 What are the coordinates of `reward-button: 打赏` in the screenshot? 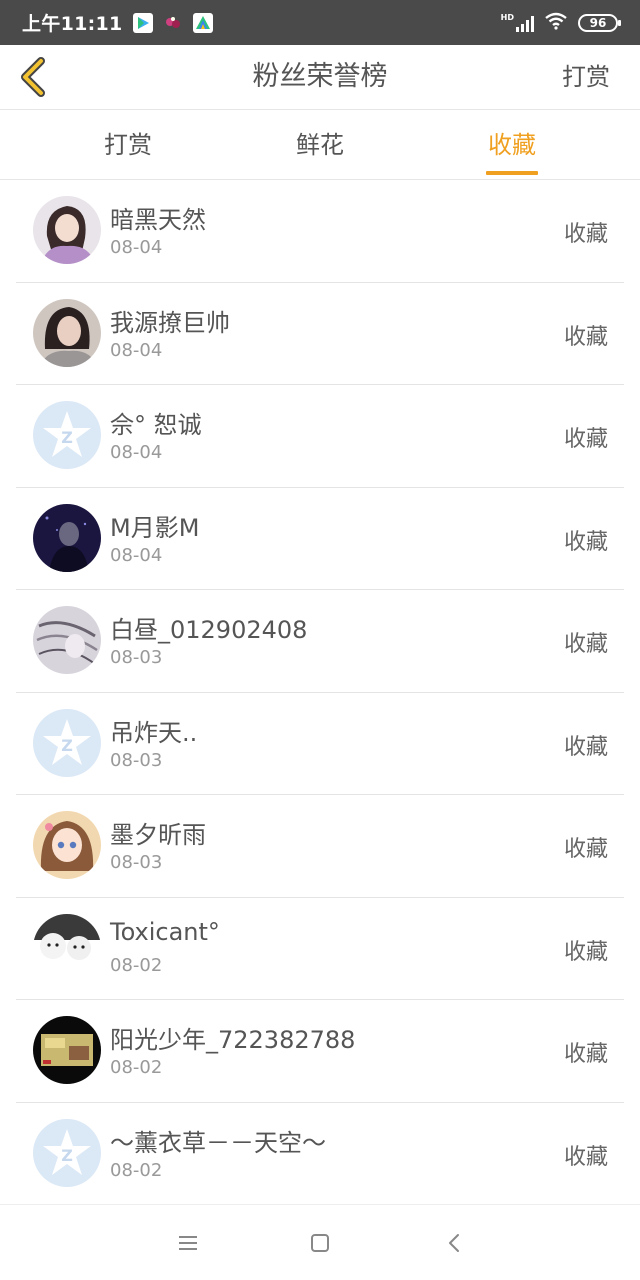 It's located at (586, 77).